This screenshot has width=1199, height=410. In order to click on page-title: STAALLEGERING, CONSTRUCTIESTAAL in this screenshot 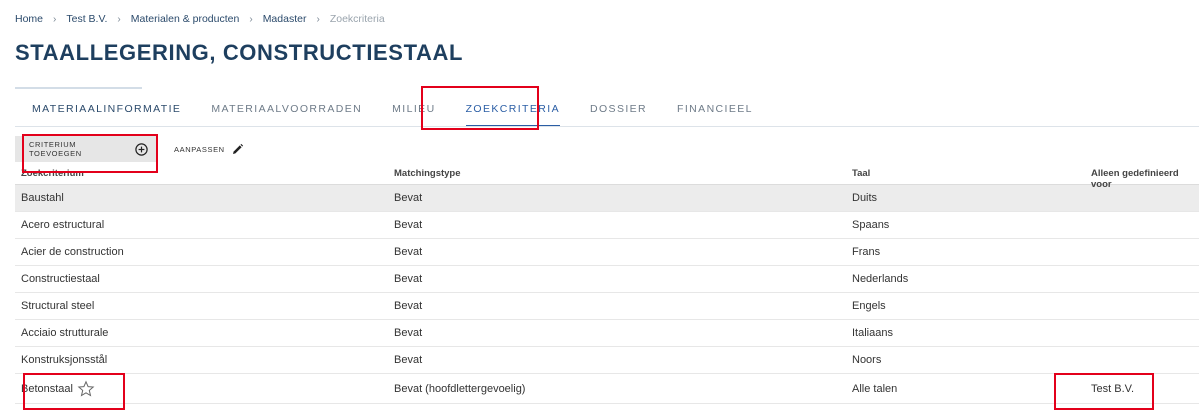, I will do `click(239, 52)`.